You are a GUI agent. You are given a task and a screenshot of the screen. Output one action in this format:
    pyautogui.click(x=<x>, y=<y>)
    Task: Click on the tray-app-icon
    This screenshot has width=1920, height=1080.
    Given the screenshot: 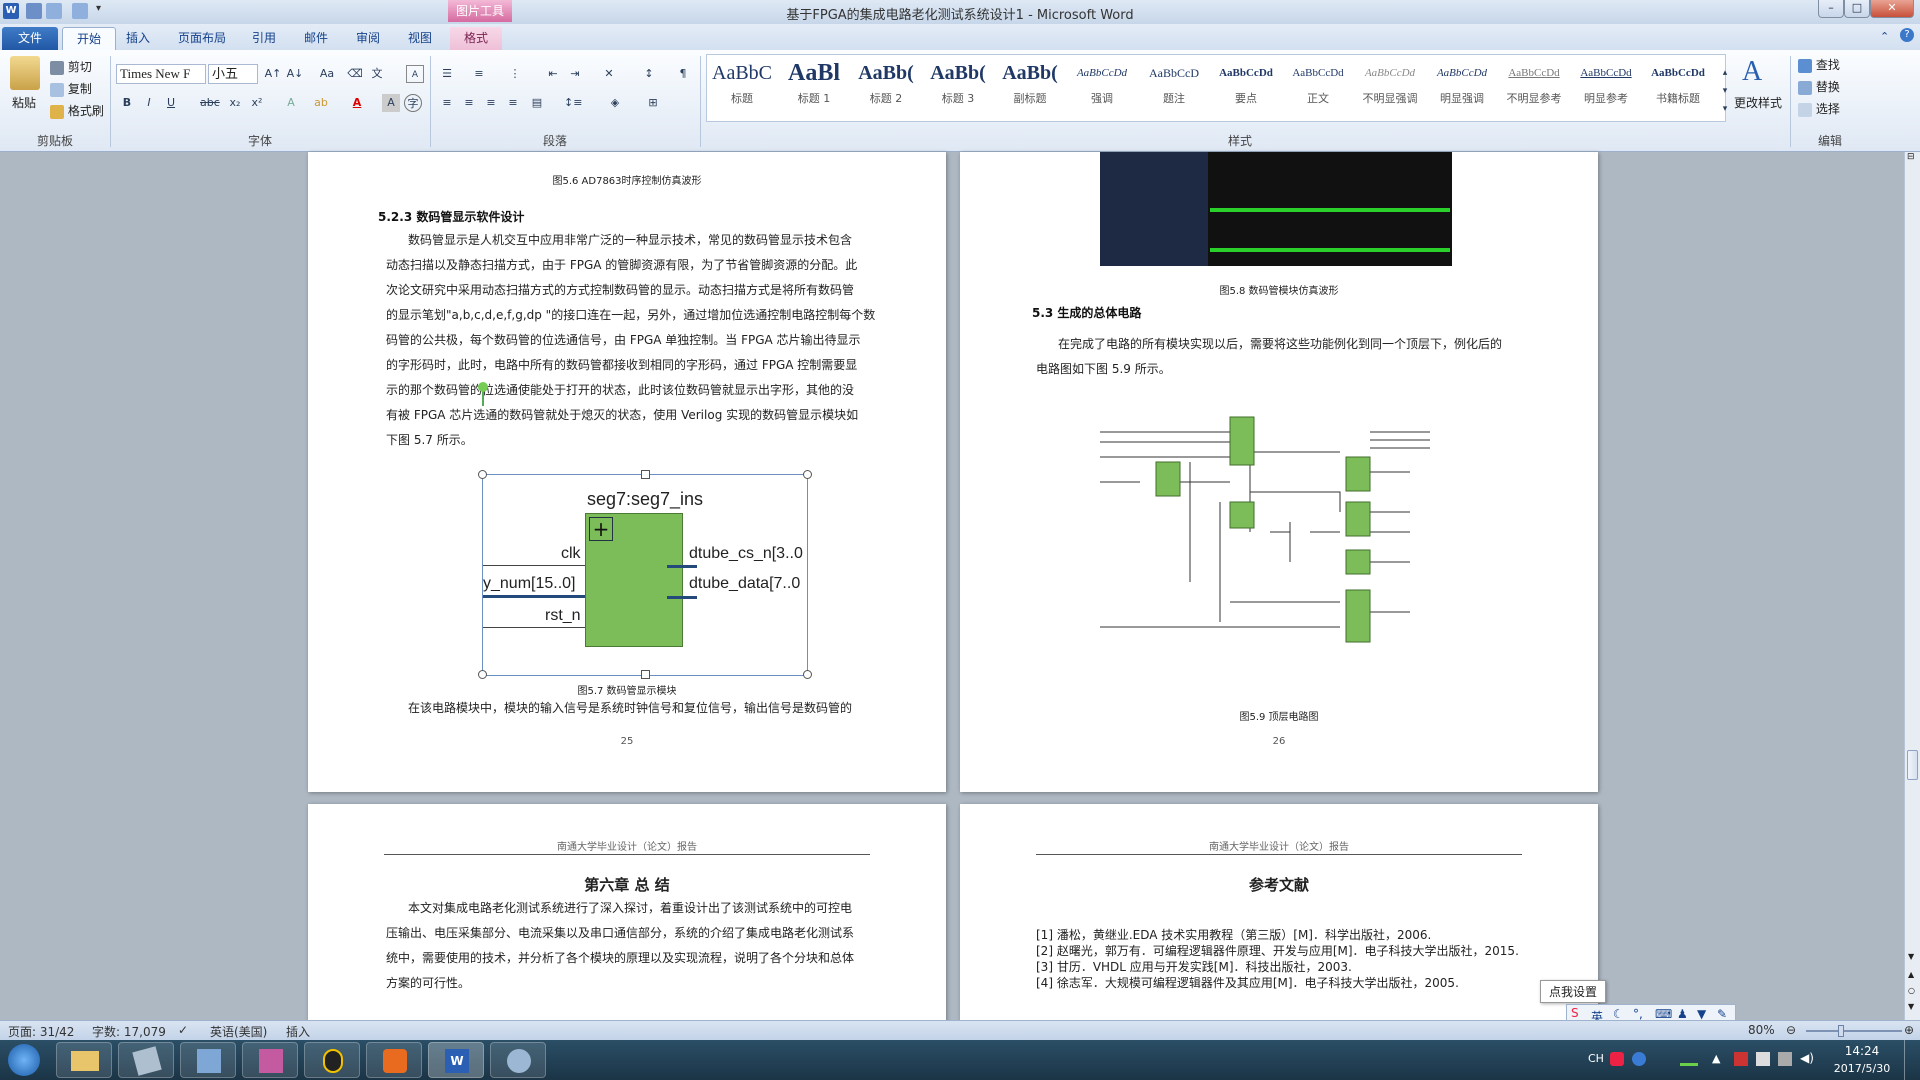 What is the action you would take?
    pyautogui.click(x=1763, y=1059)
    